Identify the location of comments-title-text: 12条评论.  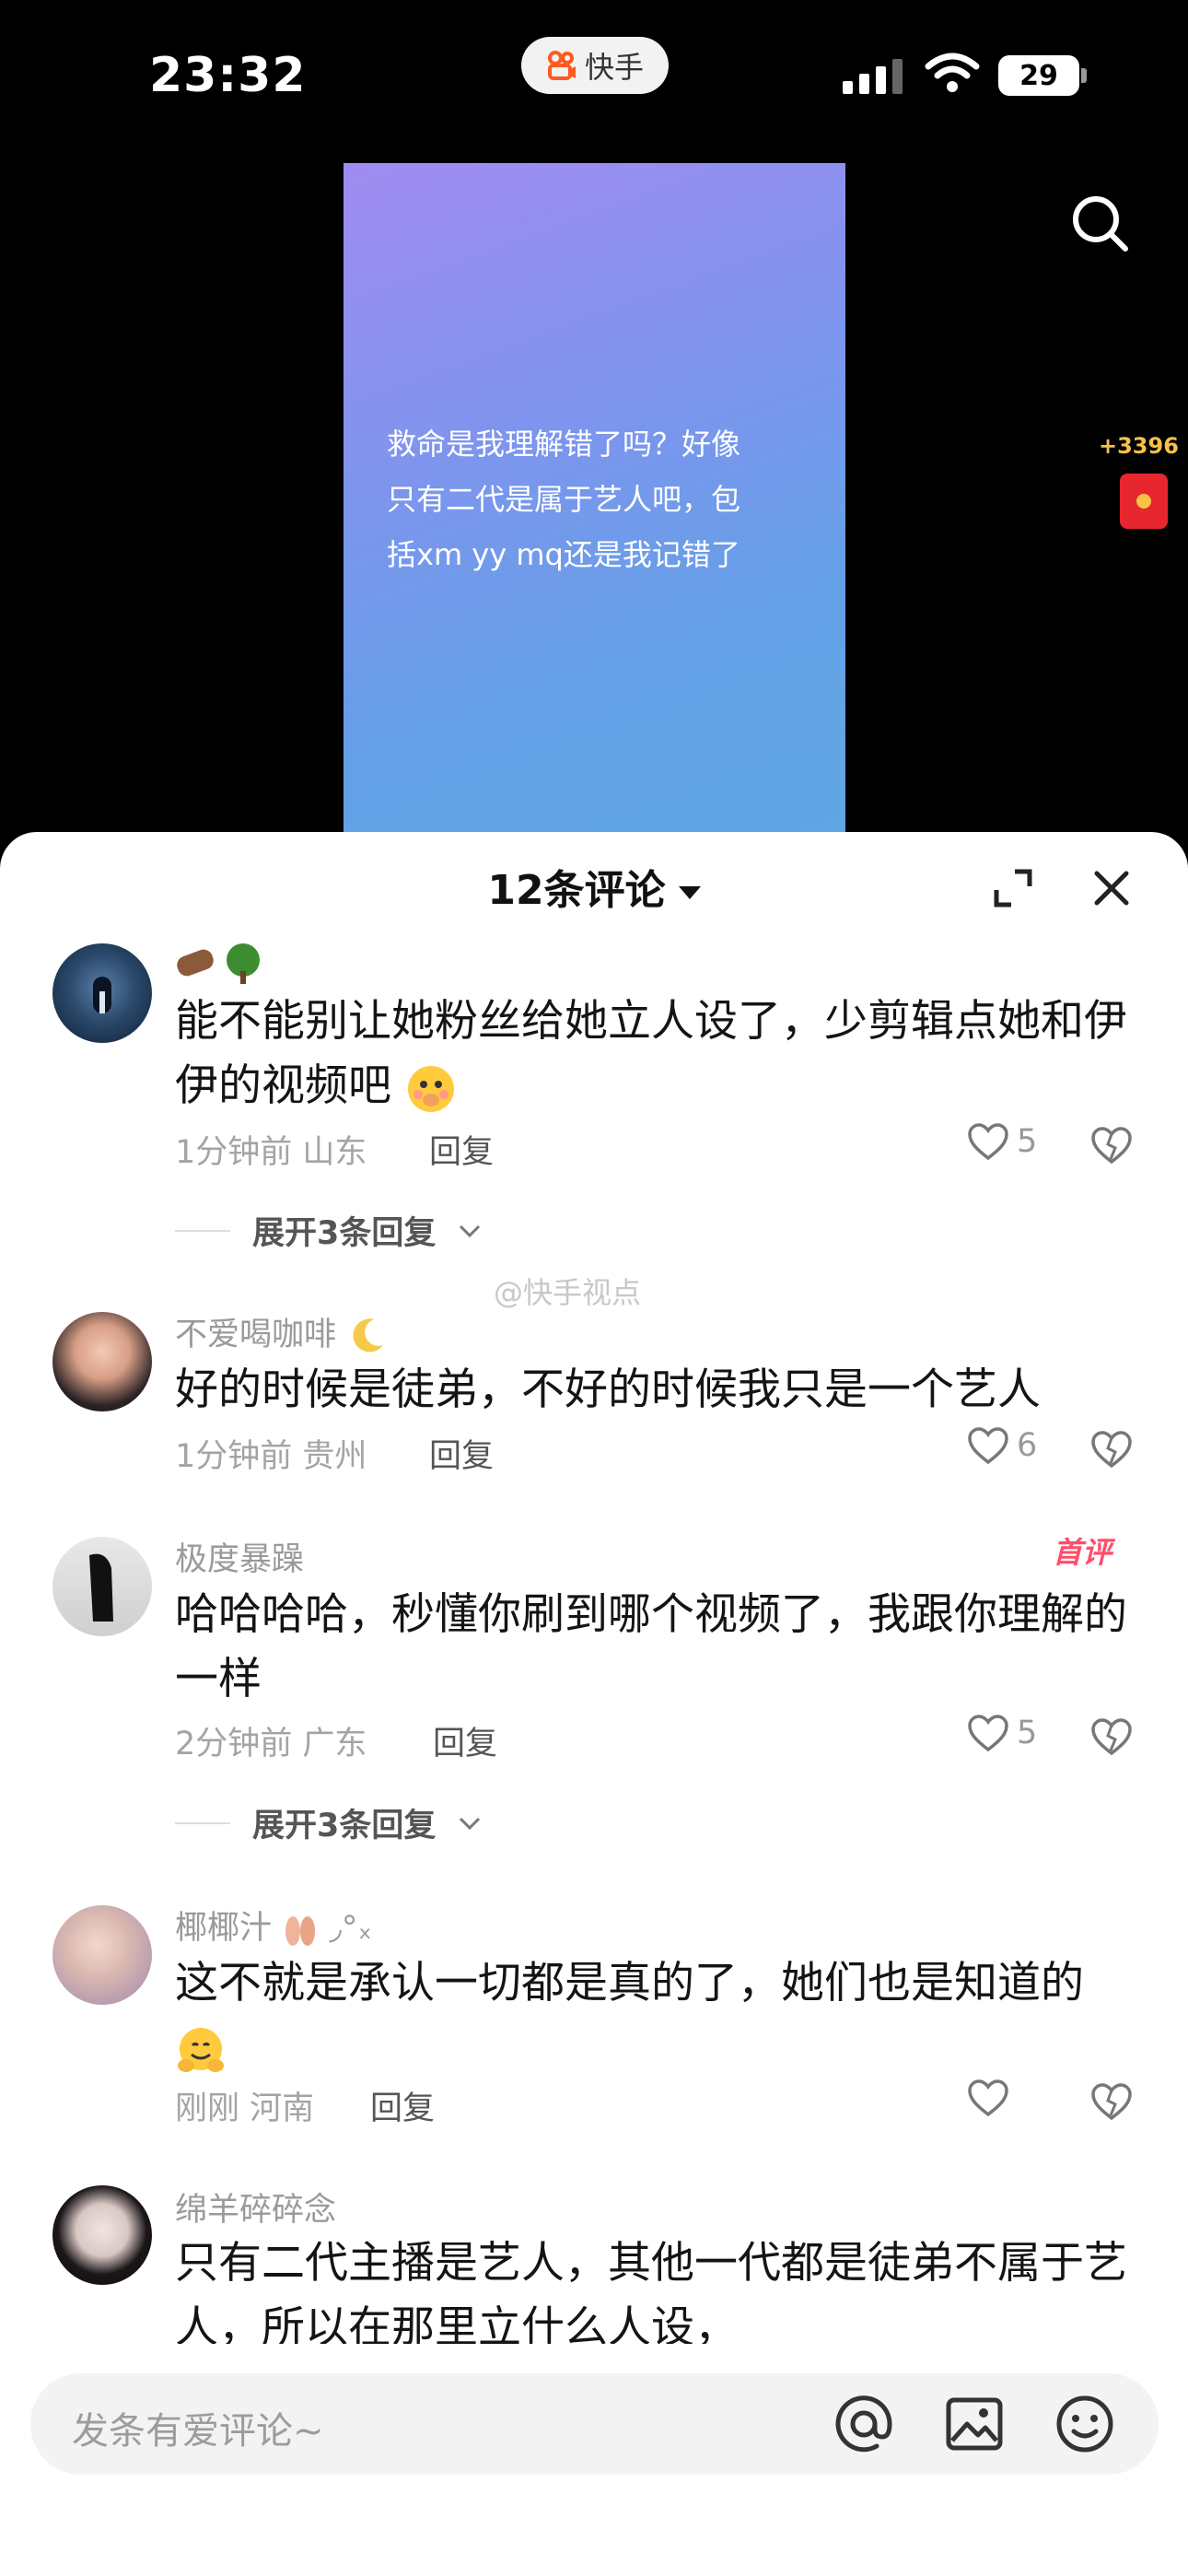
(576, 890).